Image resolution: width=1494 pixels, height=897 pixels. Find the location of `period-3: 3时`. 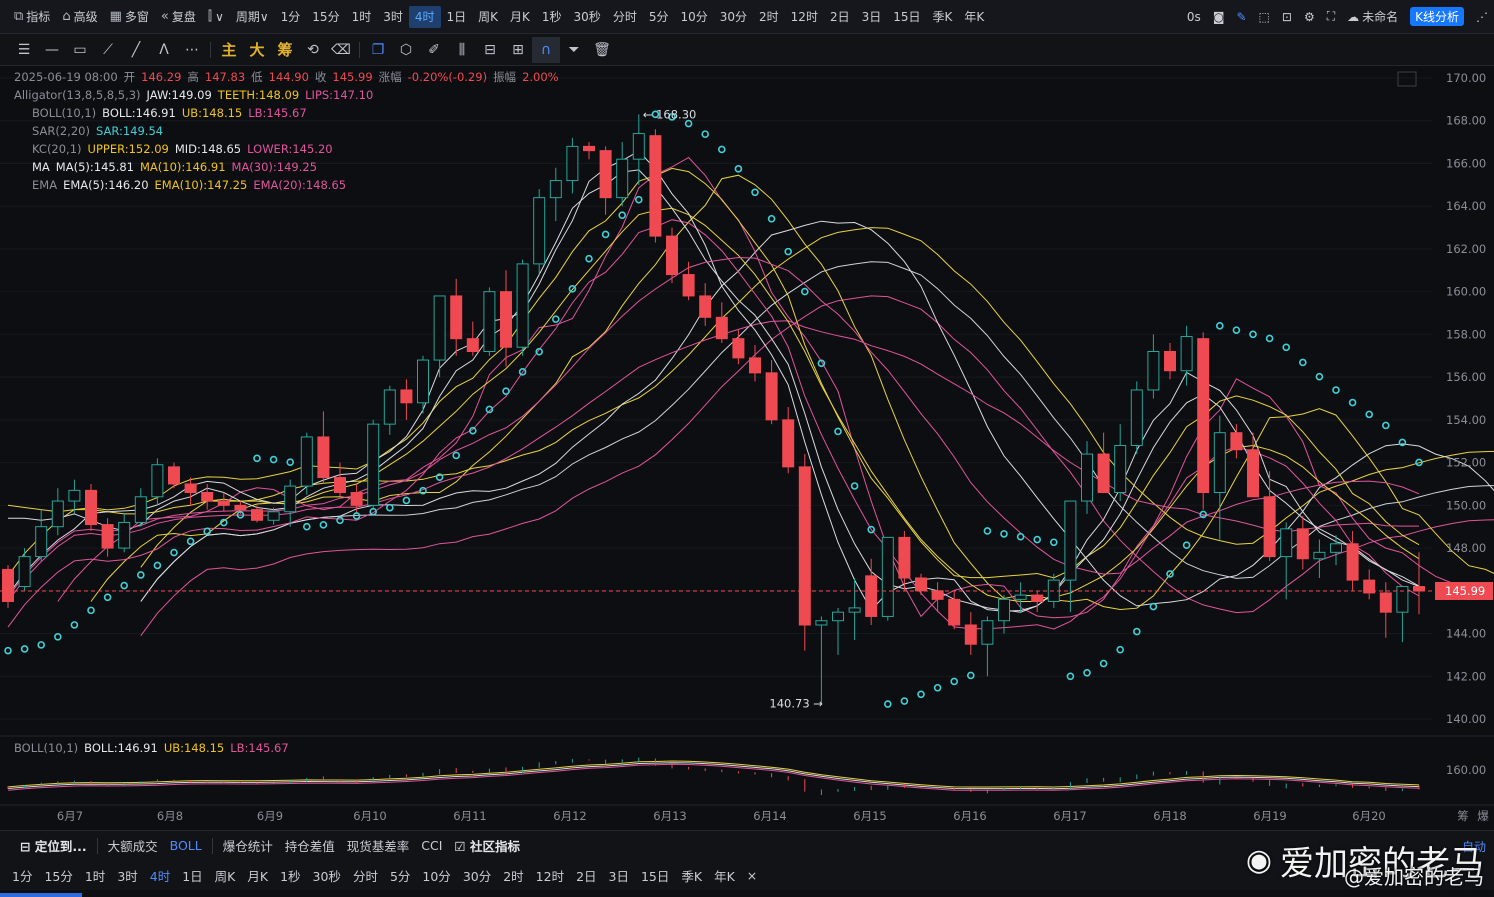

period-3: 3时 is located at coordinates (393, 17).